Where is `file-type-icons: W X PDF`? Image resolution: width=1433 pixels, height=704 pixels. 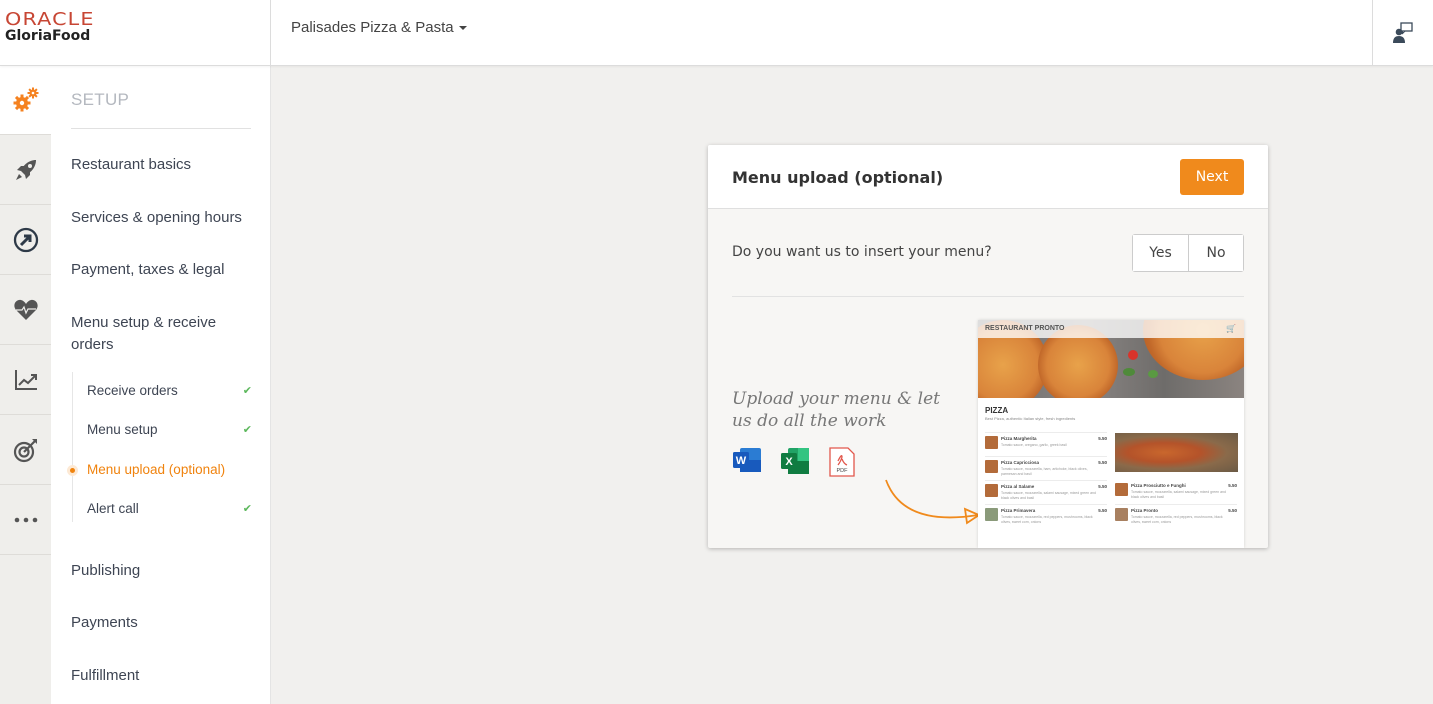 file-type-icons: W X PDF is located at coordinates (795, 462).